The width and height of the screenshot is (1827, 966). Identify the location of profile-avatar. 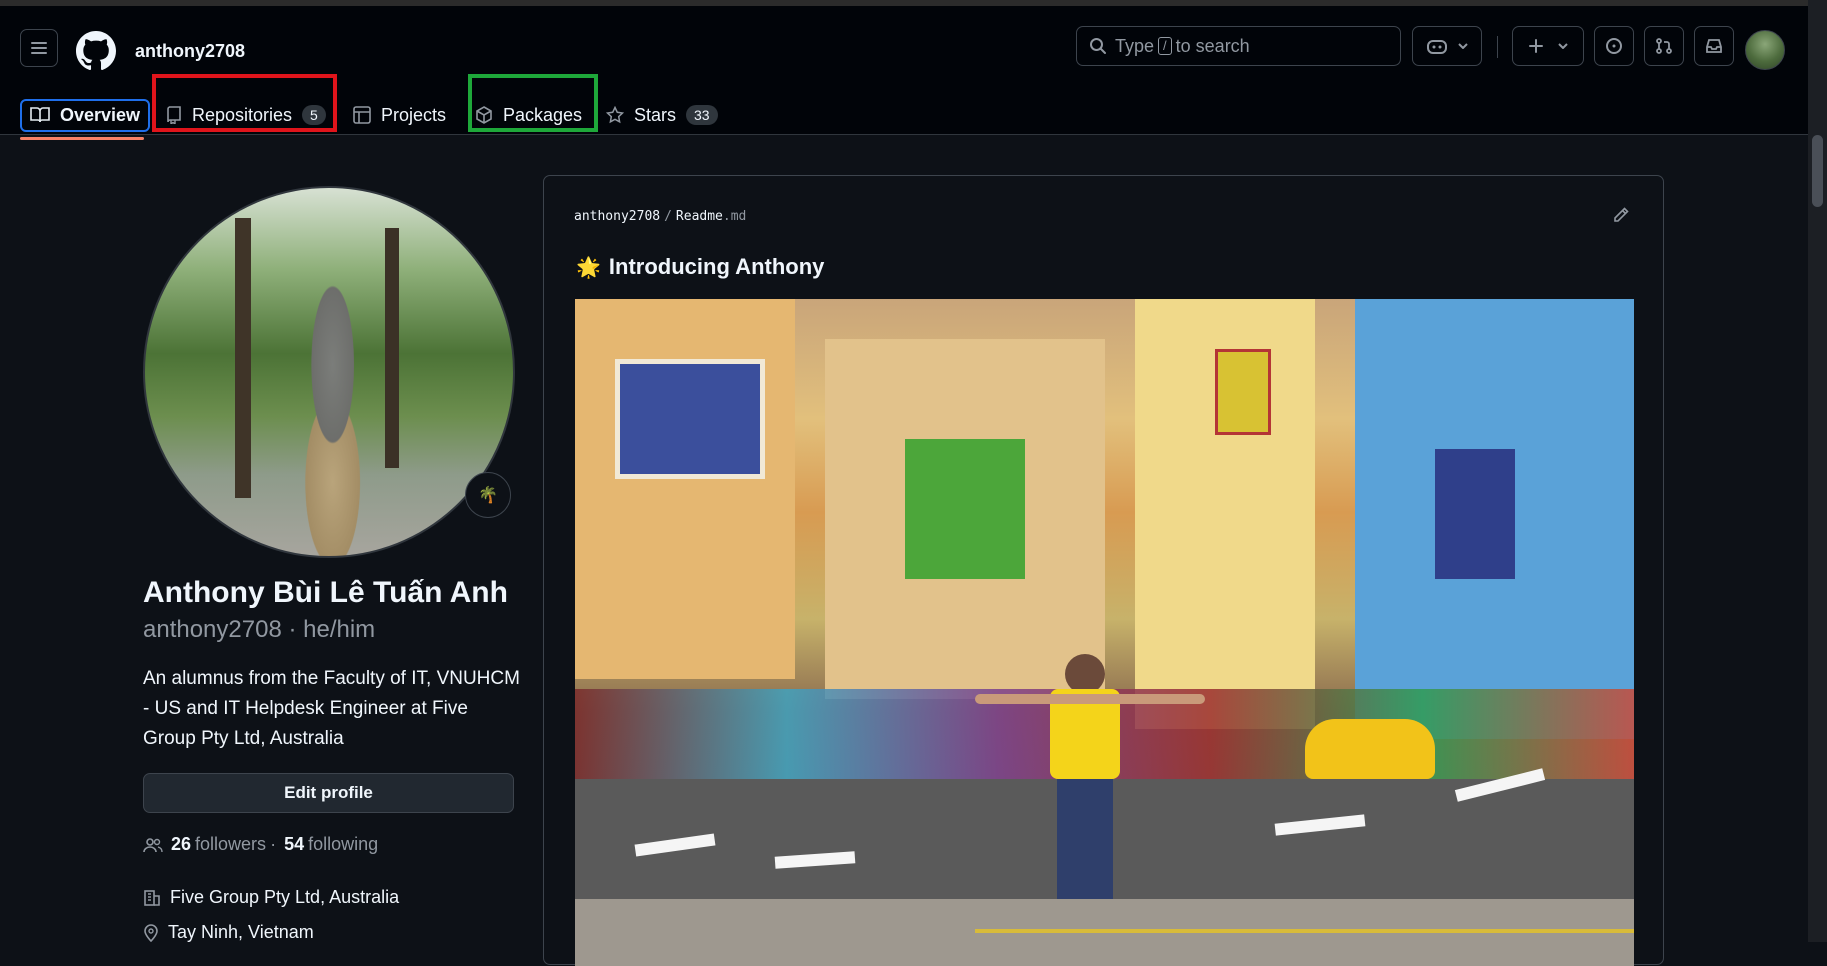
(329, 372).